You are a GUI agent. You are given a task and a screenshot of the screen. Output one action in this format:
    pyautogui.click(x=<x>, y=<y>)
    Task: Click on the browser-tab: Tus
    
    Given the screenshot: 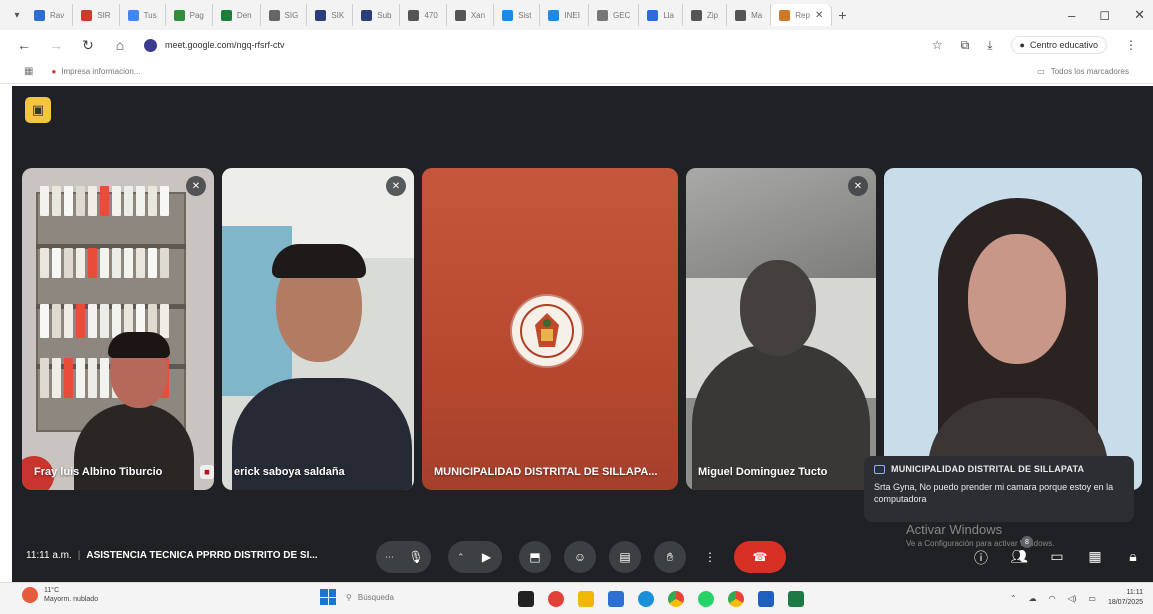 What is the action you would take?
    pyautogui.click(x=143, y=15)
    